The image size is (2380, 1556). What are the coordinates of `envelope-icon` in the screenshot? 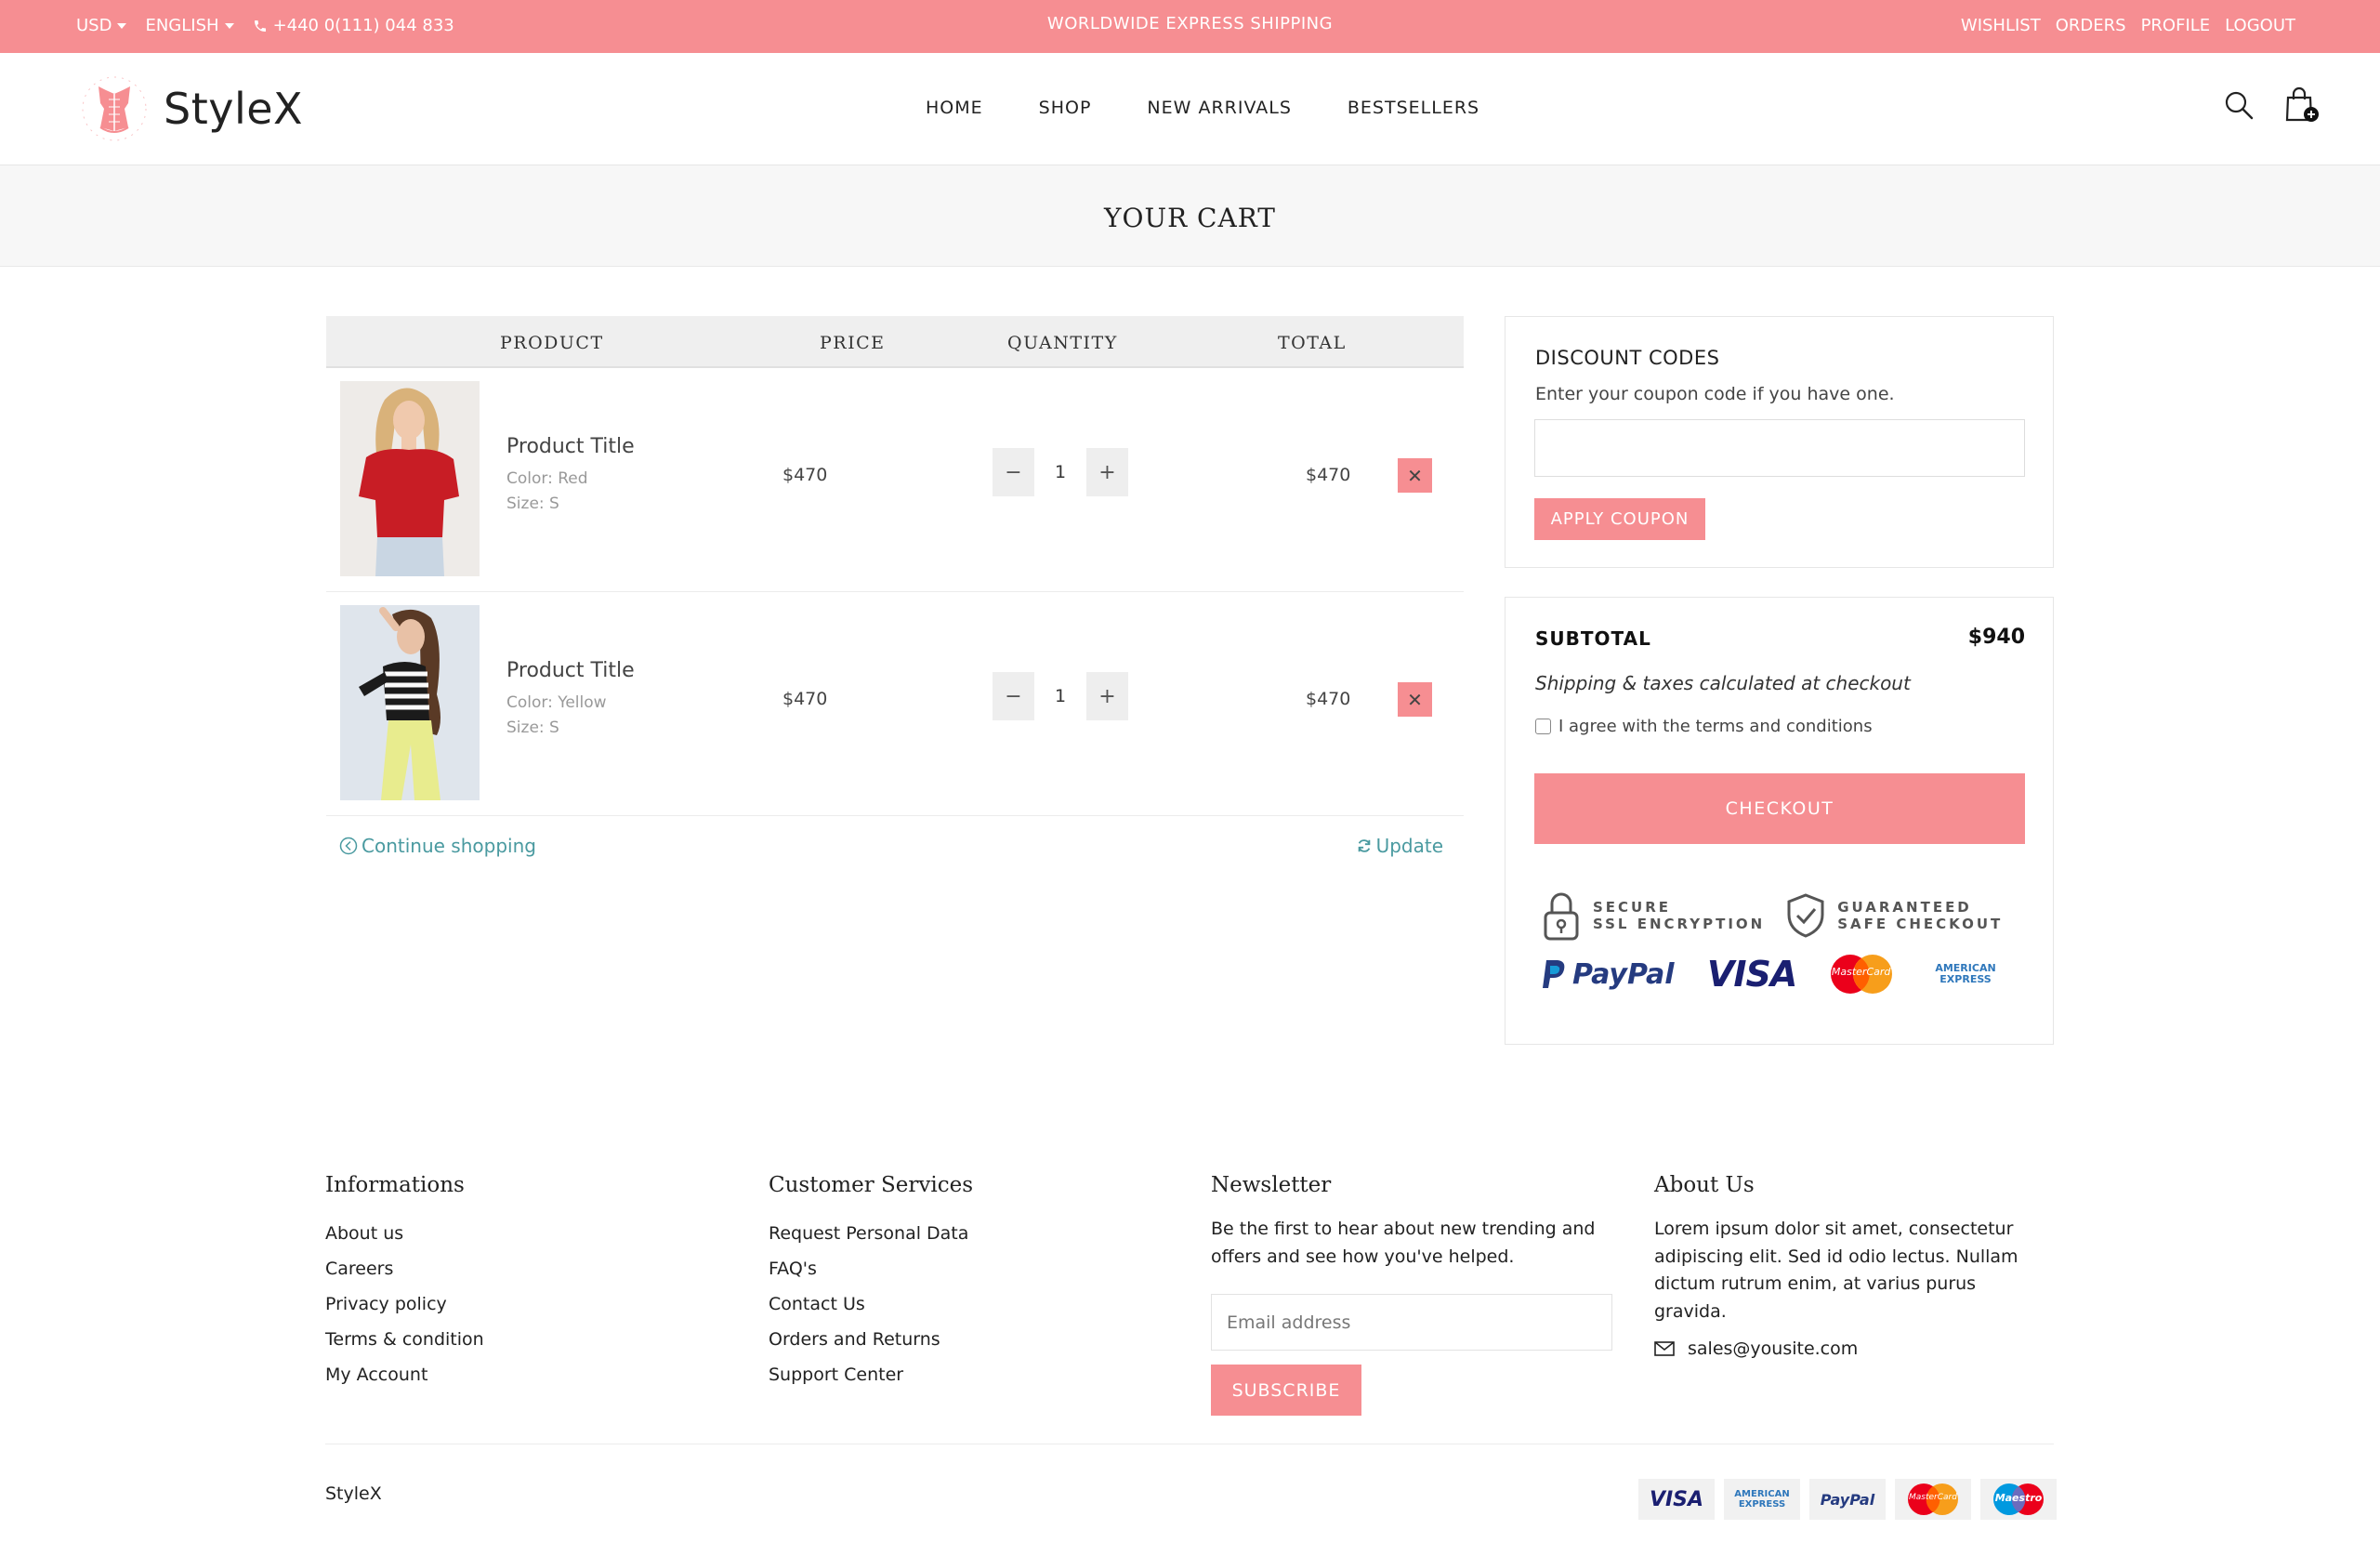 It's located at (1664, 1348).